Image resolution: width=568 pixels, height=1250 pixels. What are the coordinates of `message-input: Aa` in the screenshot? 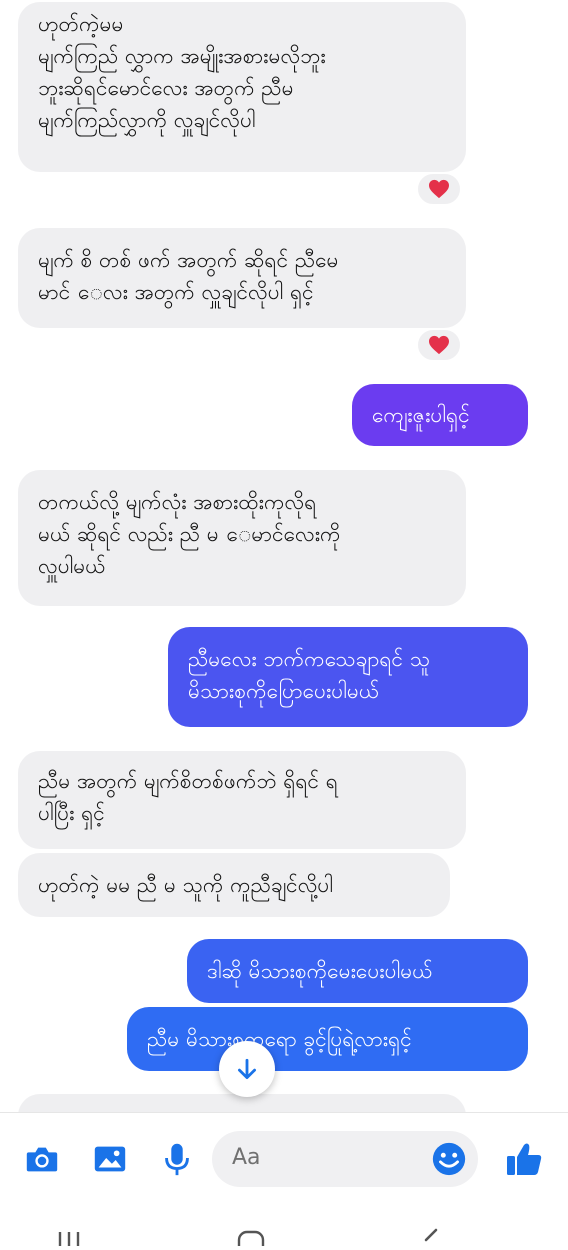 It's located at (345, 1159).